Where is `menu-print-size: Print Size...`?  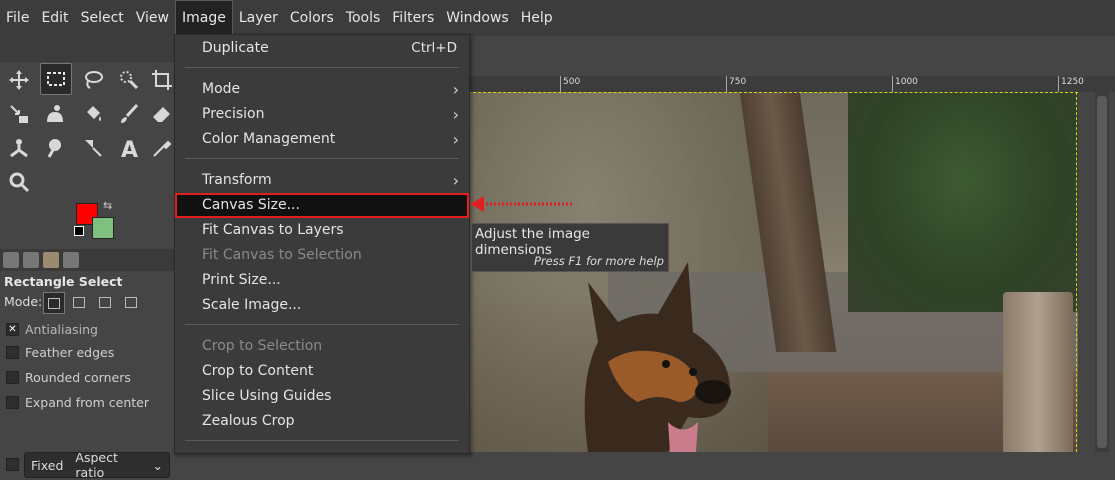 menu-print-size: Print Size... is located at coordinates (322, 280).